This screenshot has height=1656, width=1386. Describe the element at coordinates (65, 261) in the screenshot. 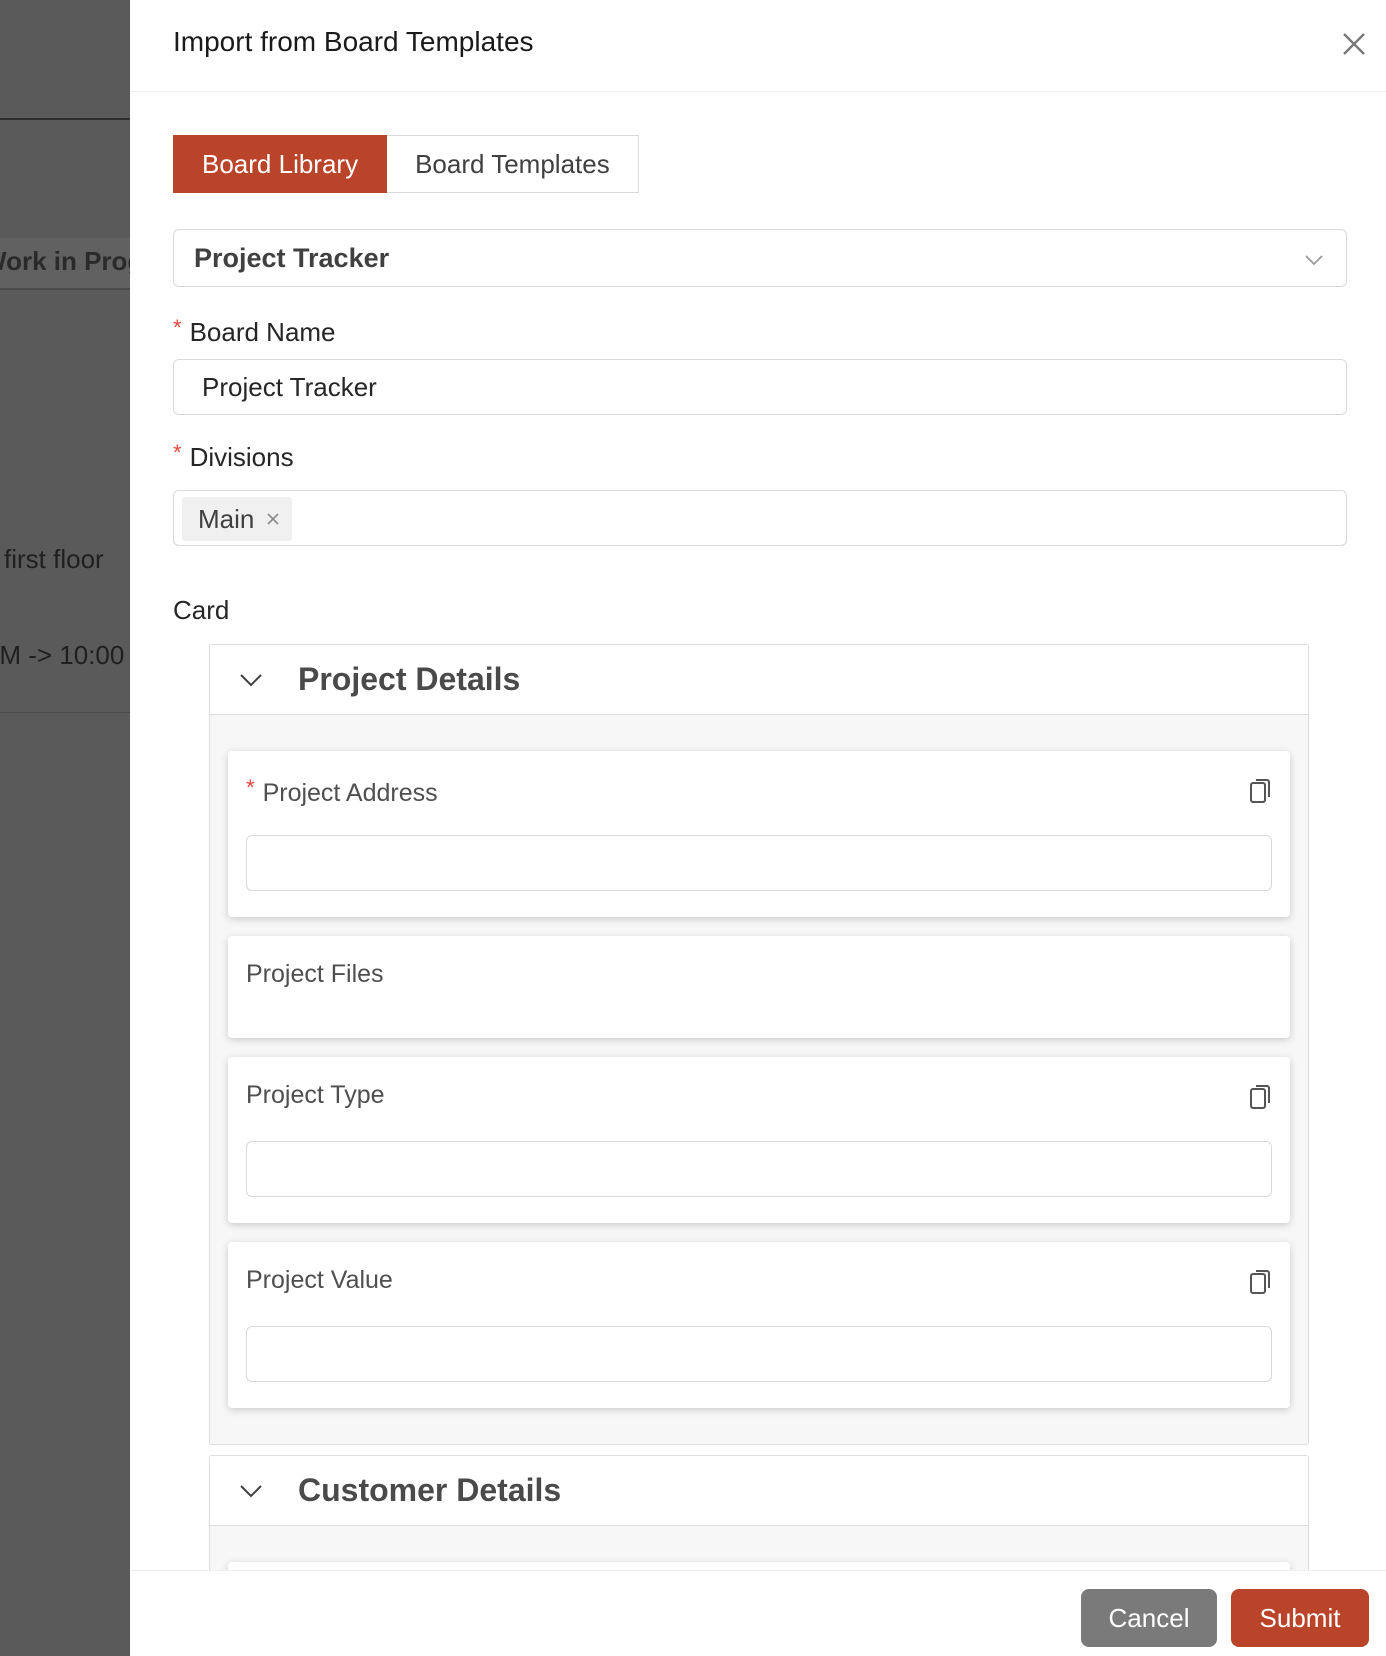

I see `background-column-title: Work in Progress` at that location.